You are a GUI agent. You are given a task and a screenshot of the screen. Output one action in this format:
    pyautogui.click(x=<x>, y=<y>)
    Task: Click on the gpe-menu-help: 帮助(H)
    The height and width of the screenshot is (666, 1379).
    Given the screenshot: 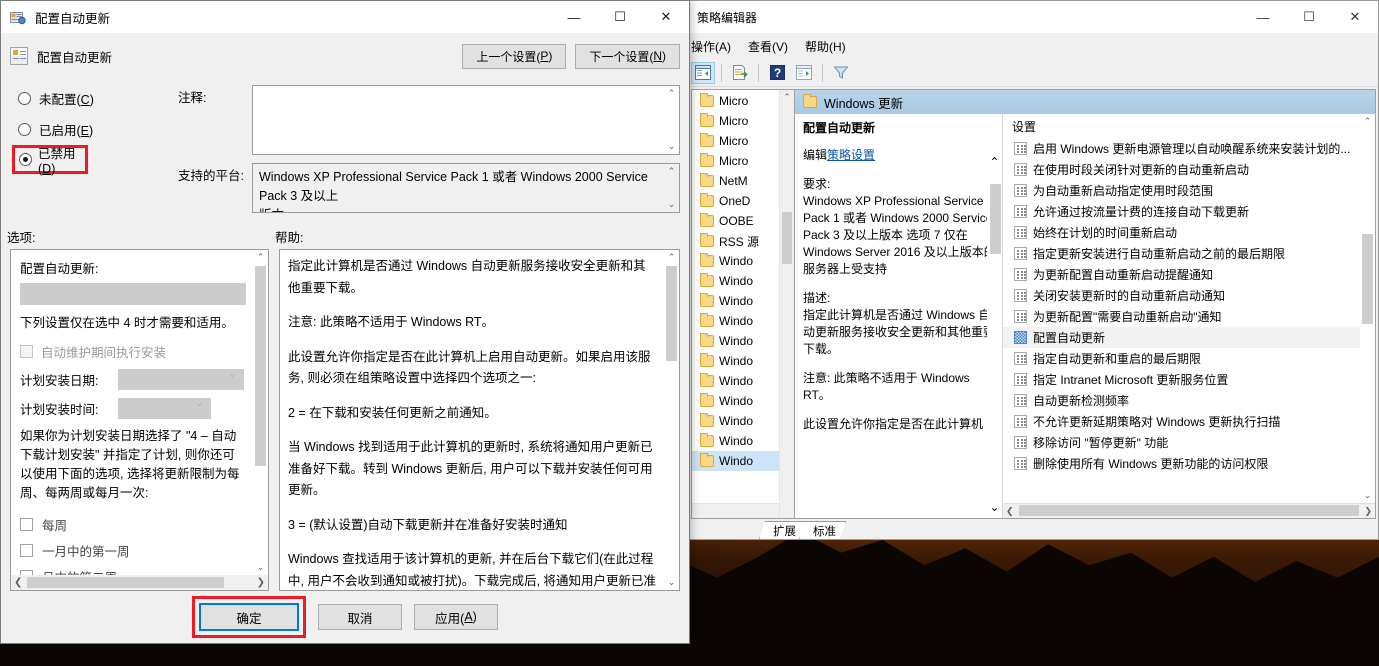 What is the action you would take?
    pyautogui.click(x=825, y=46)
    